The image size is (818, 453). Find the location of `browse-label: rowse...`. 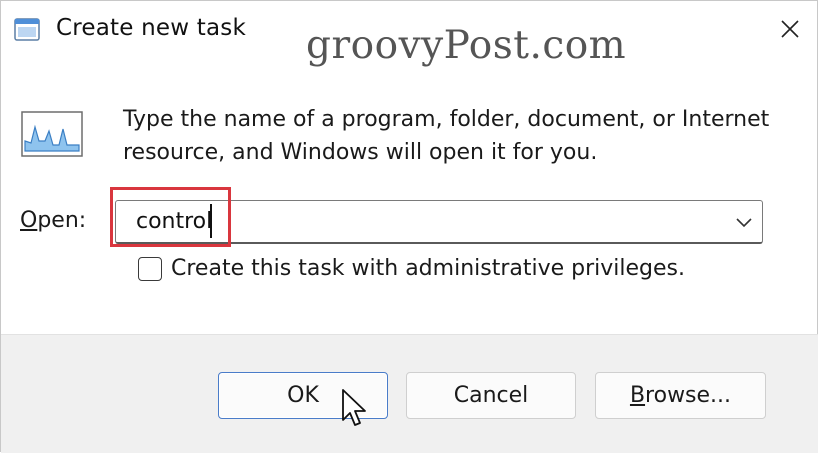

browse-label: rowse... is located at coordinates (688, 395).